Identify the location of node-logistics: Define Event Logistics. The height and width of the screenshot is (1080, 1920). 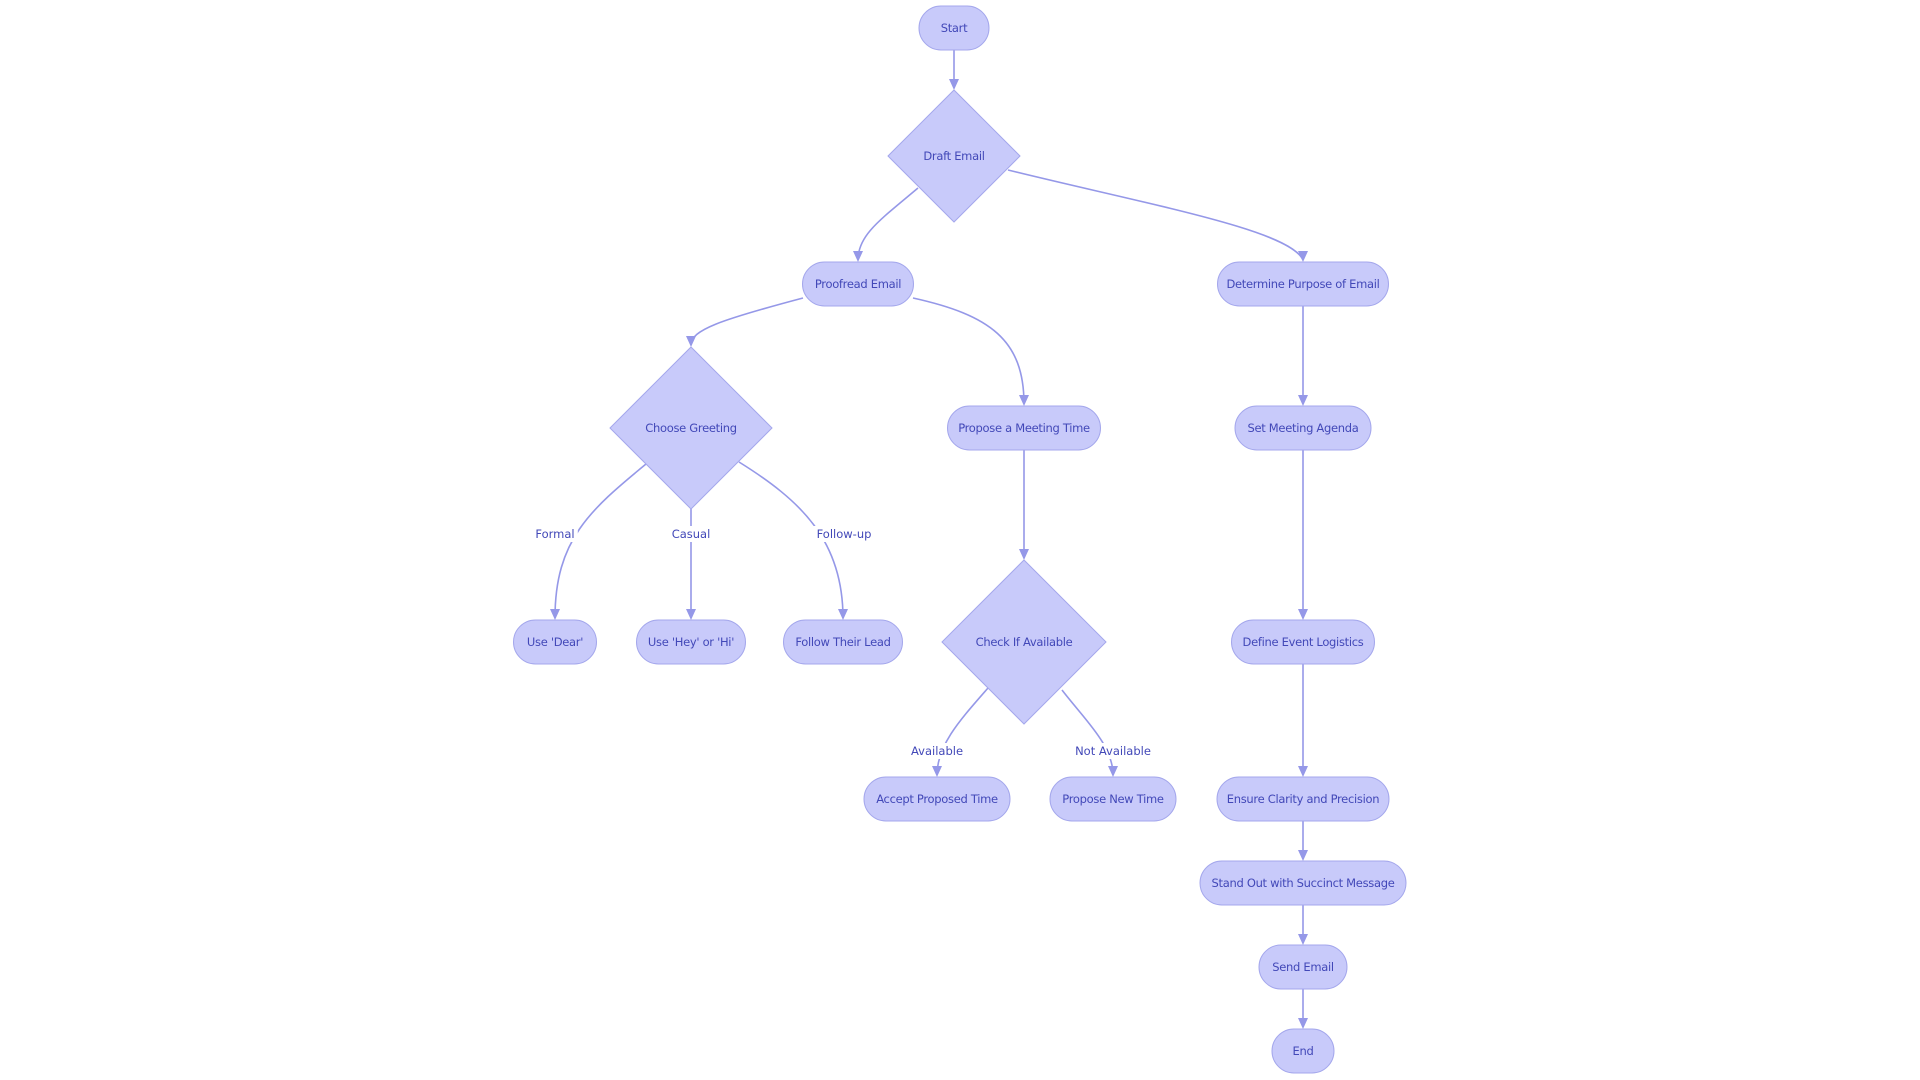
(1303, 642).